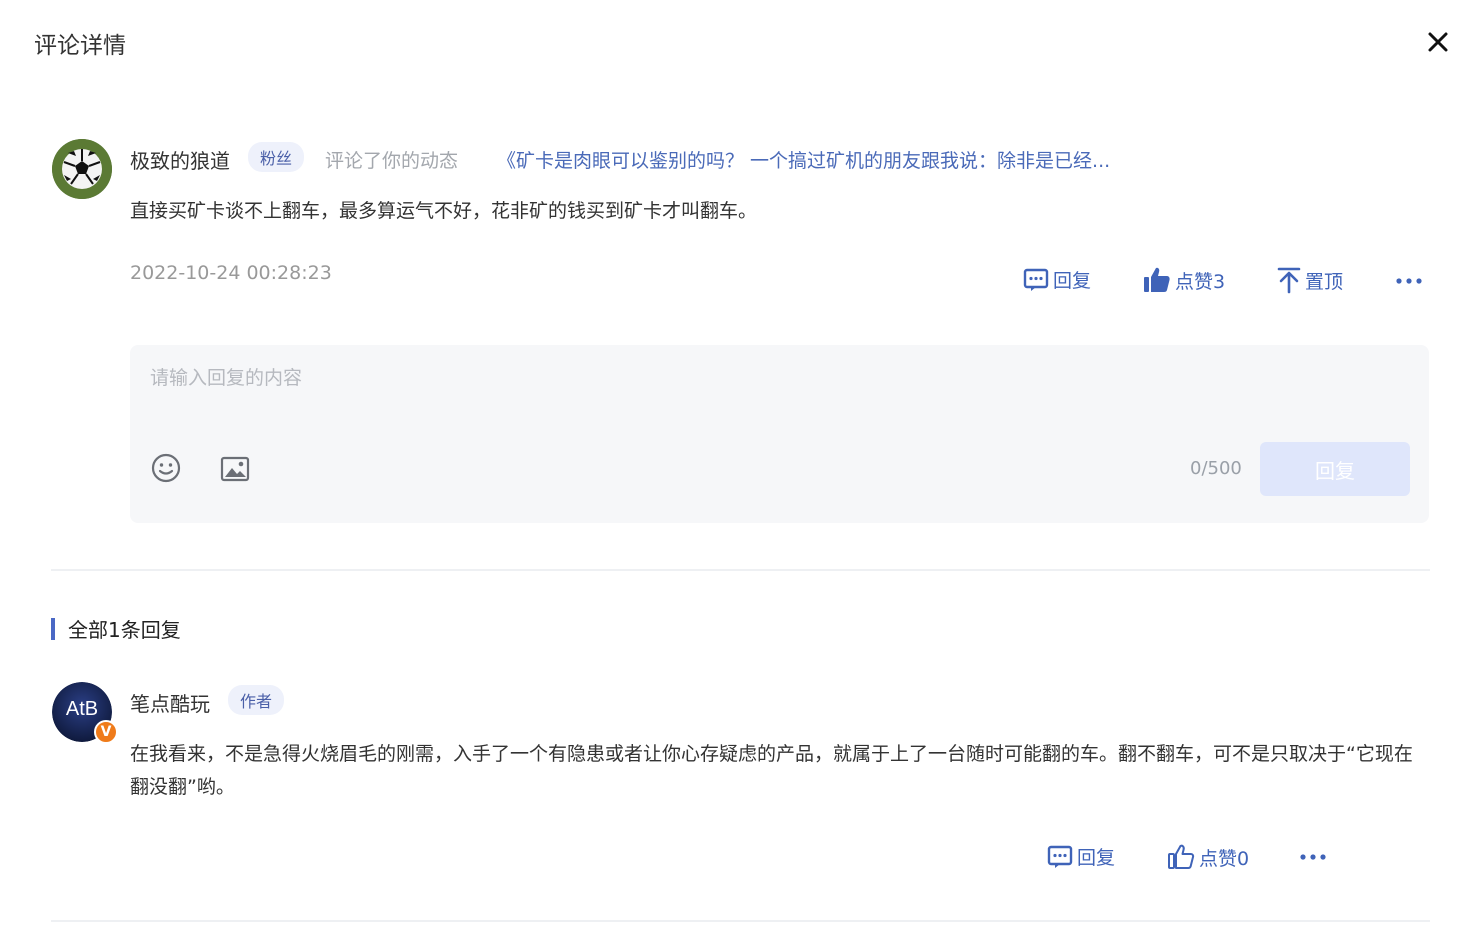 The image size is (1471, 943). Describe the element at coordinates (1224, 858) in the screenshot. I see `like-label: 点赞0` at that location.